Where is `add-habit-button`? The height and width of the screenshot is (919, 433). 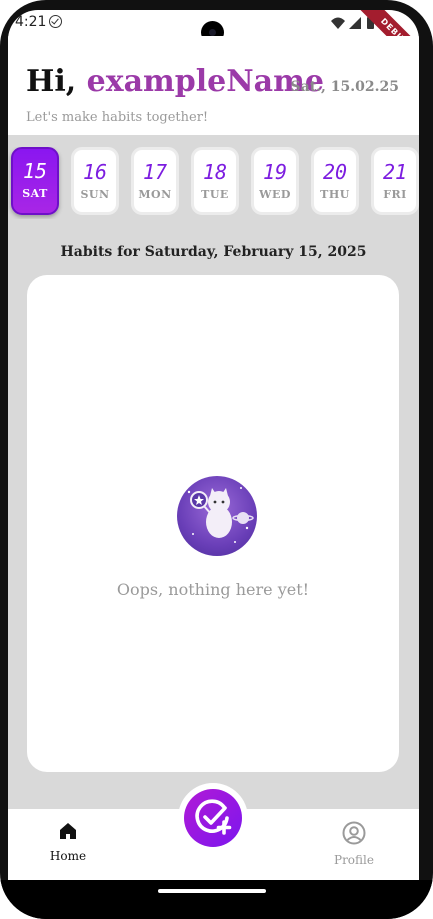
add-habit-button is located at coordinates (213, 818).